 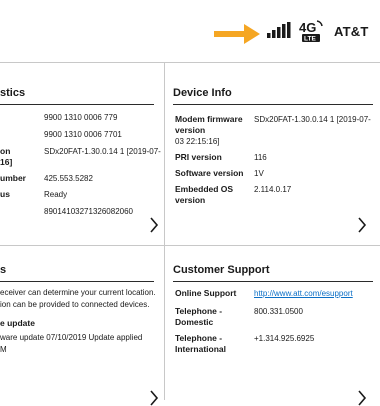 What do you see at coordinates (204, 189) in the screenshot?
I see `field-label: Embedded OS` at bounding box center [204, 189].